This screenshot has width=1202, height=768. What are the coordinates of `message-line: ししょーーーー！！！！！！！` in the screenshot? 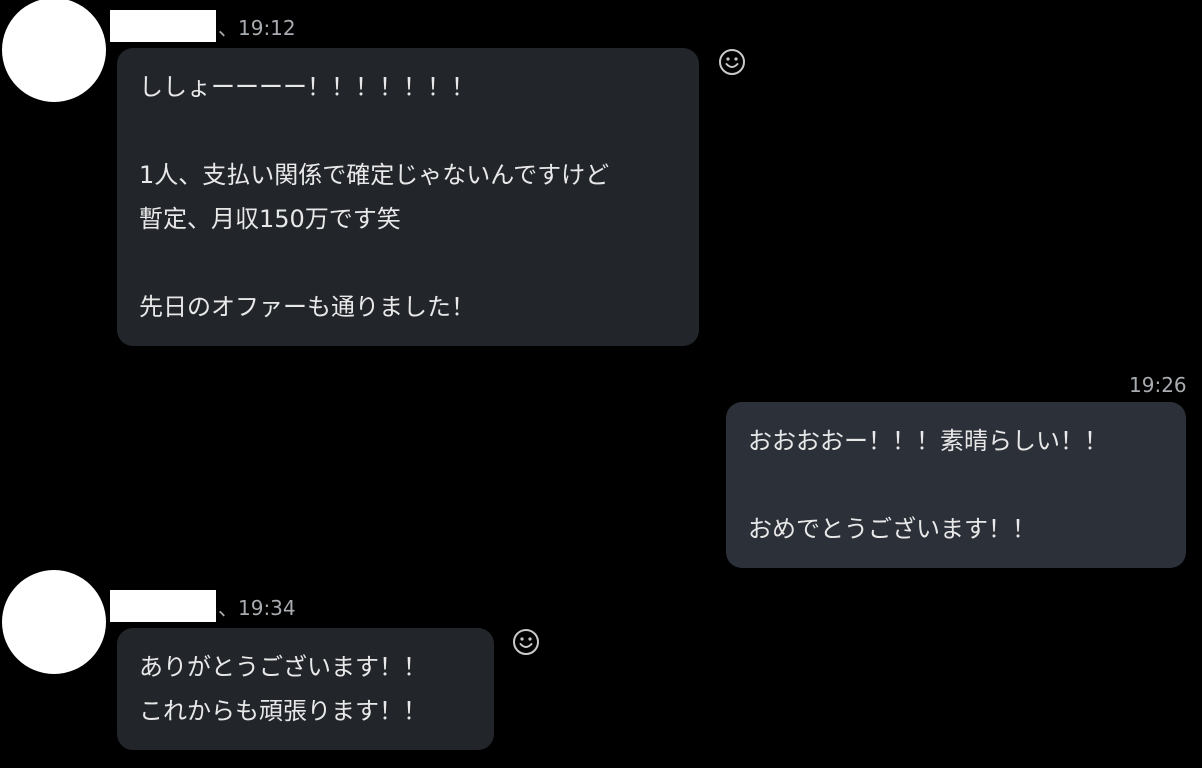 It's located at (307, 87).